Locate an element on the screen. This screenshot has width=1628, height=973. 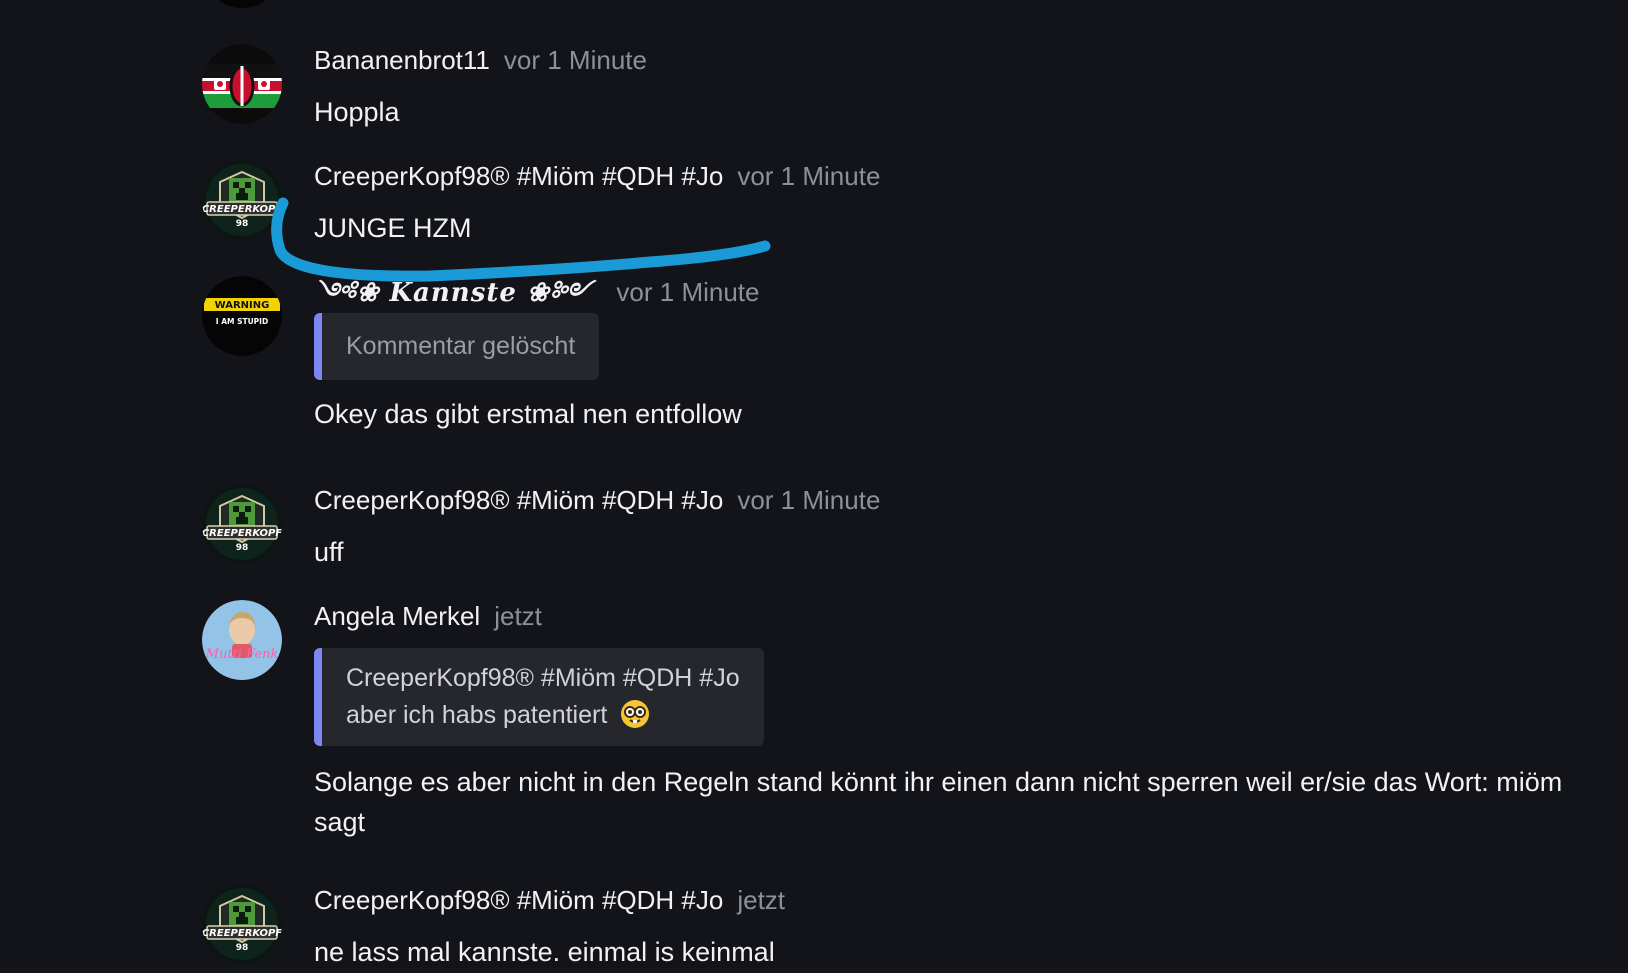
kenya-flag-shield-avatar is located at coordinates (242, 84).